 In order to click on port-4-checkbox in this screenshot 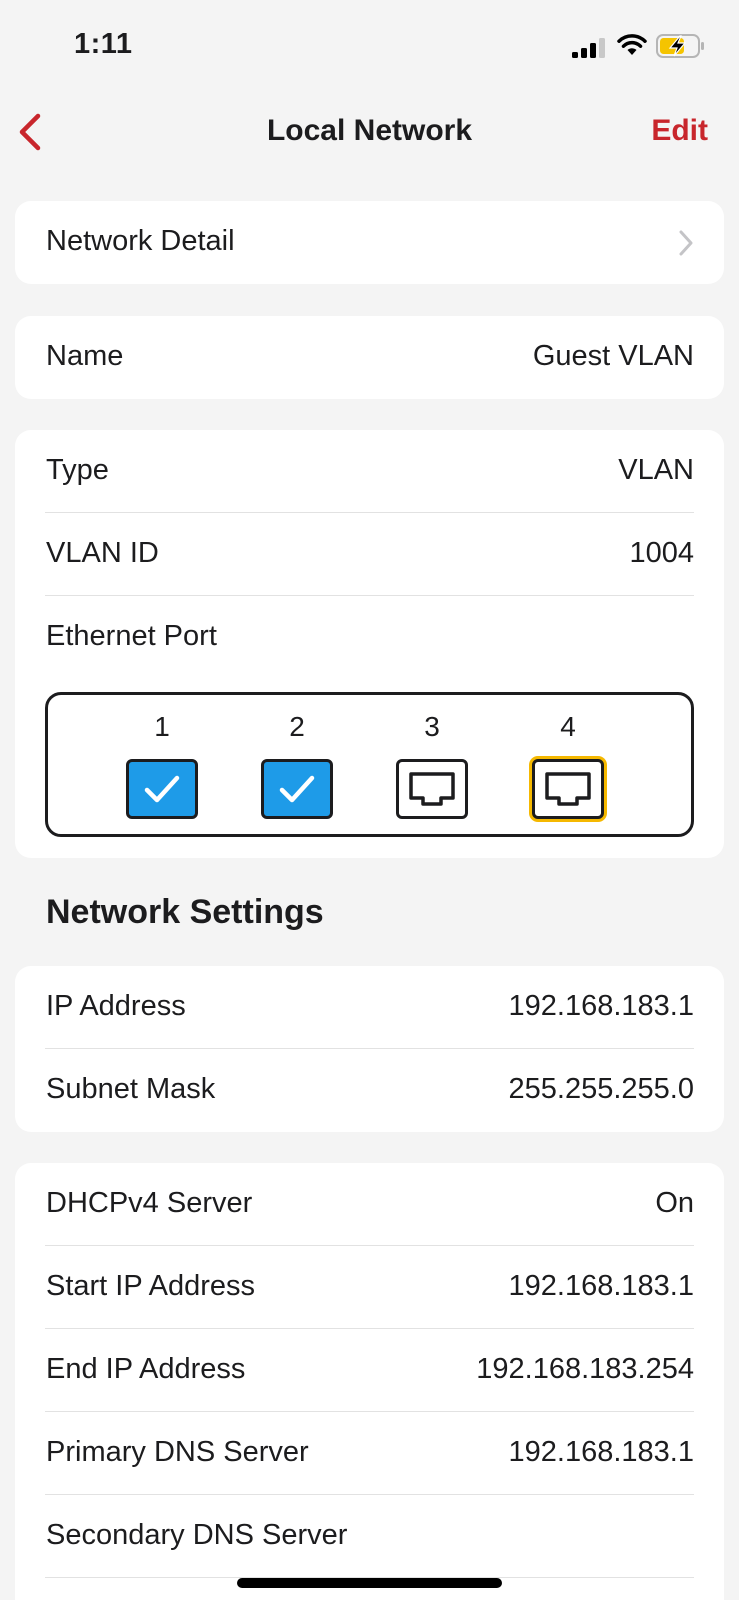, I will do `click(568, 789)`.